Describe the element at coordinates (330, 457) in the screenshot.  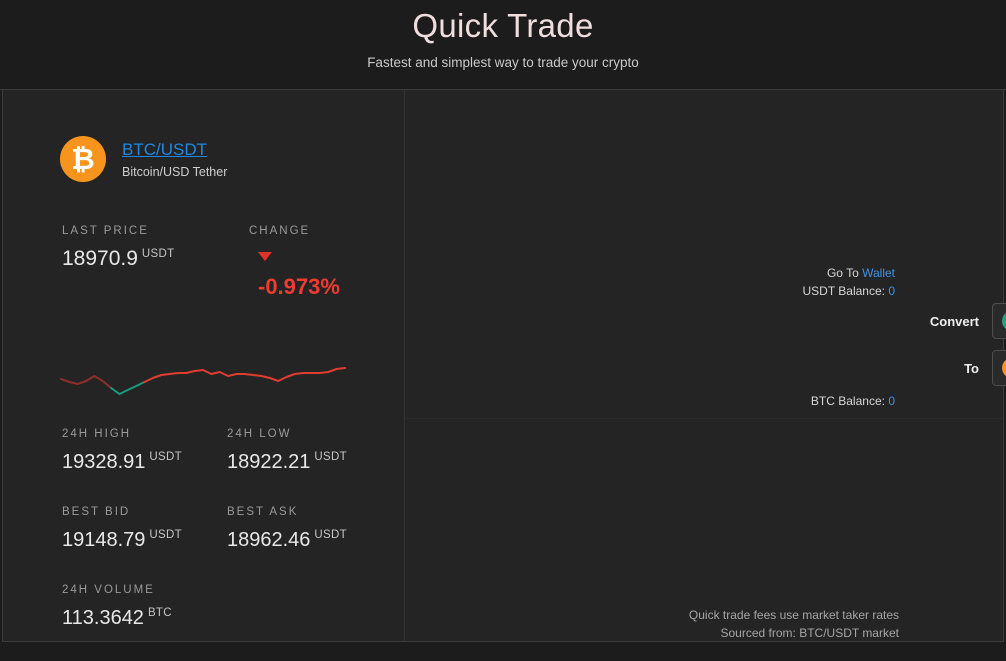
I see `low-24h-unit: USDT` at that location.